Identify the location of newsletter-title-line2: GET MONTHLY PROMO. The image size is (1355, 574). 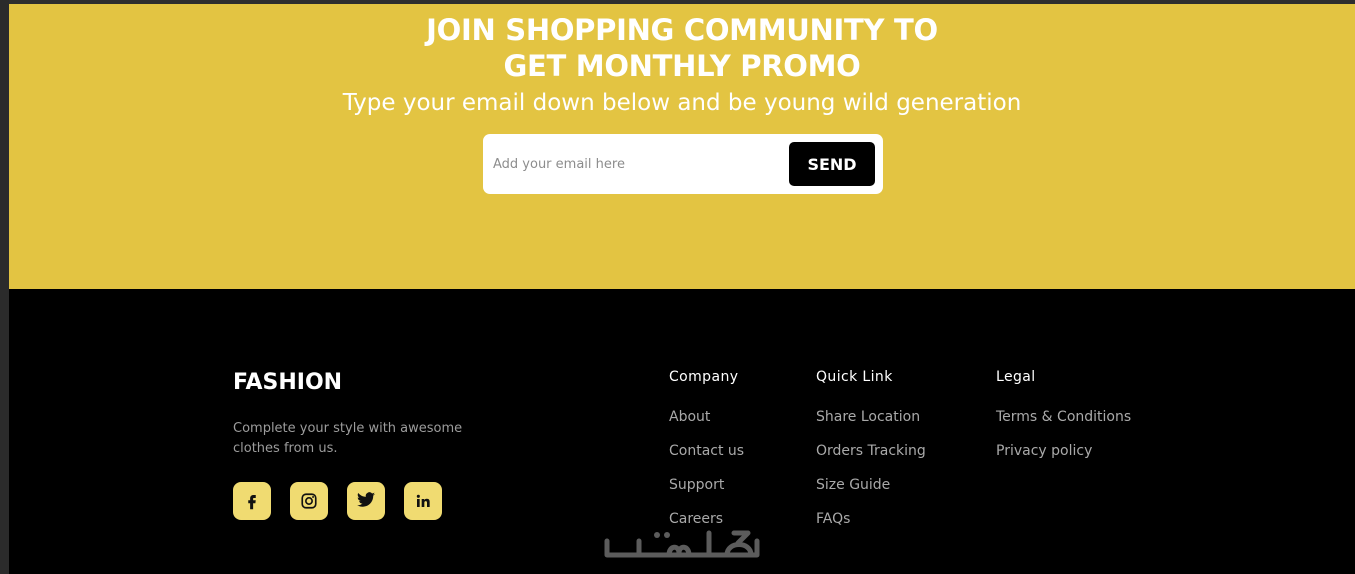
(682, 66).